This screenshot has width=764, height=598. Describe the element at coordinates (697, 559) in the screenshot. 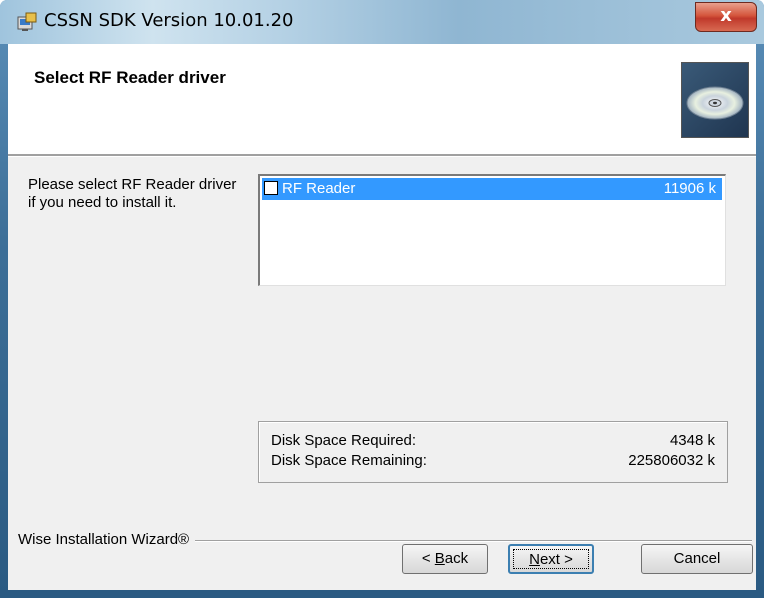

I see `cancel-button: Cancel` at that location.